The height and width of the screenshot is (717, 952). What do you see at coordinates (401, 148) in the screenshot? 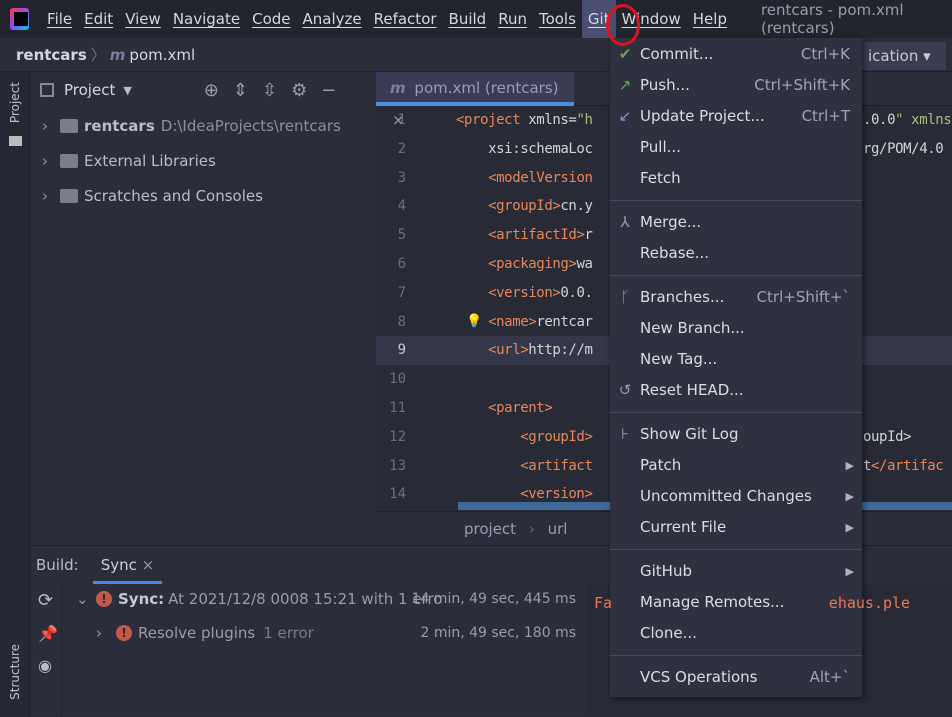
I see `line-number: 2` at bounding box center [401, 148].